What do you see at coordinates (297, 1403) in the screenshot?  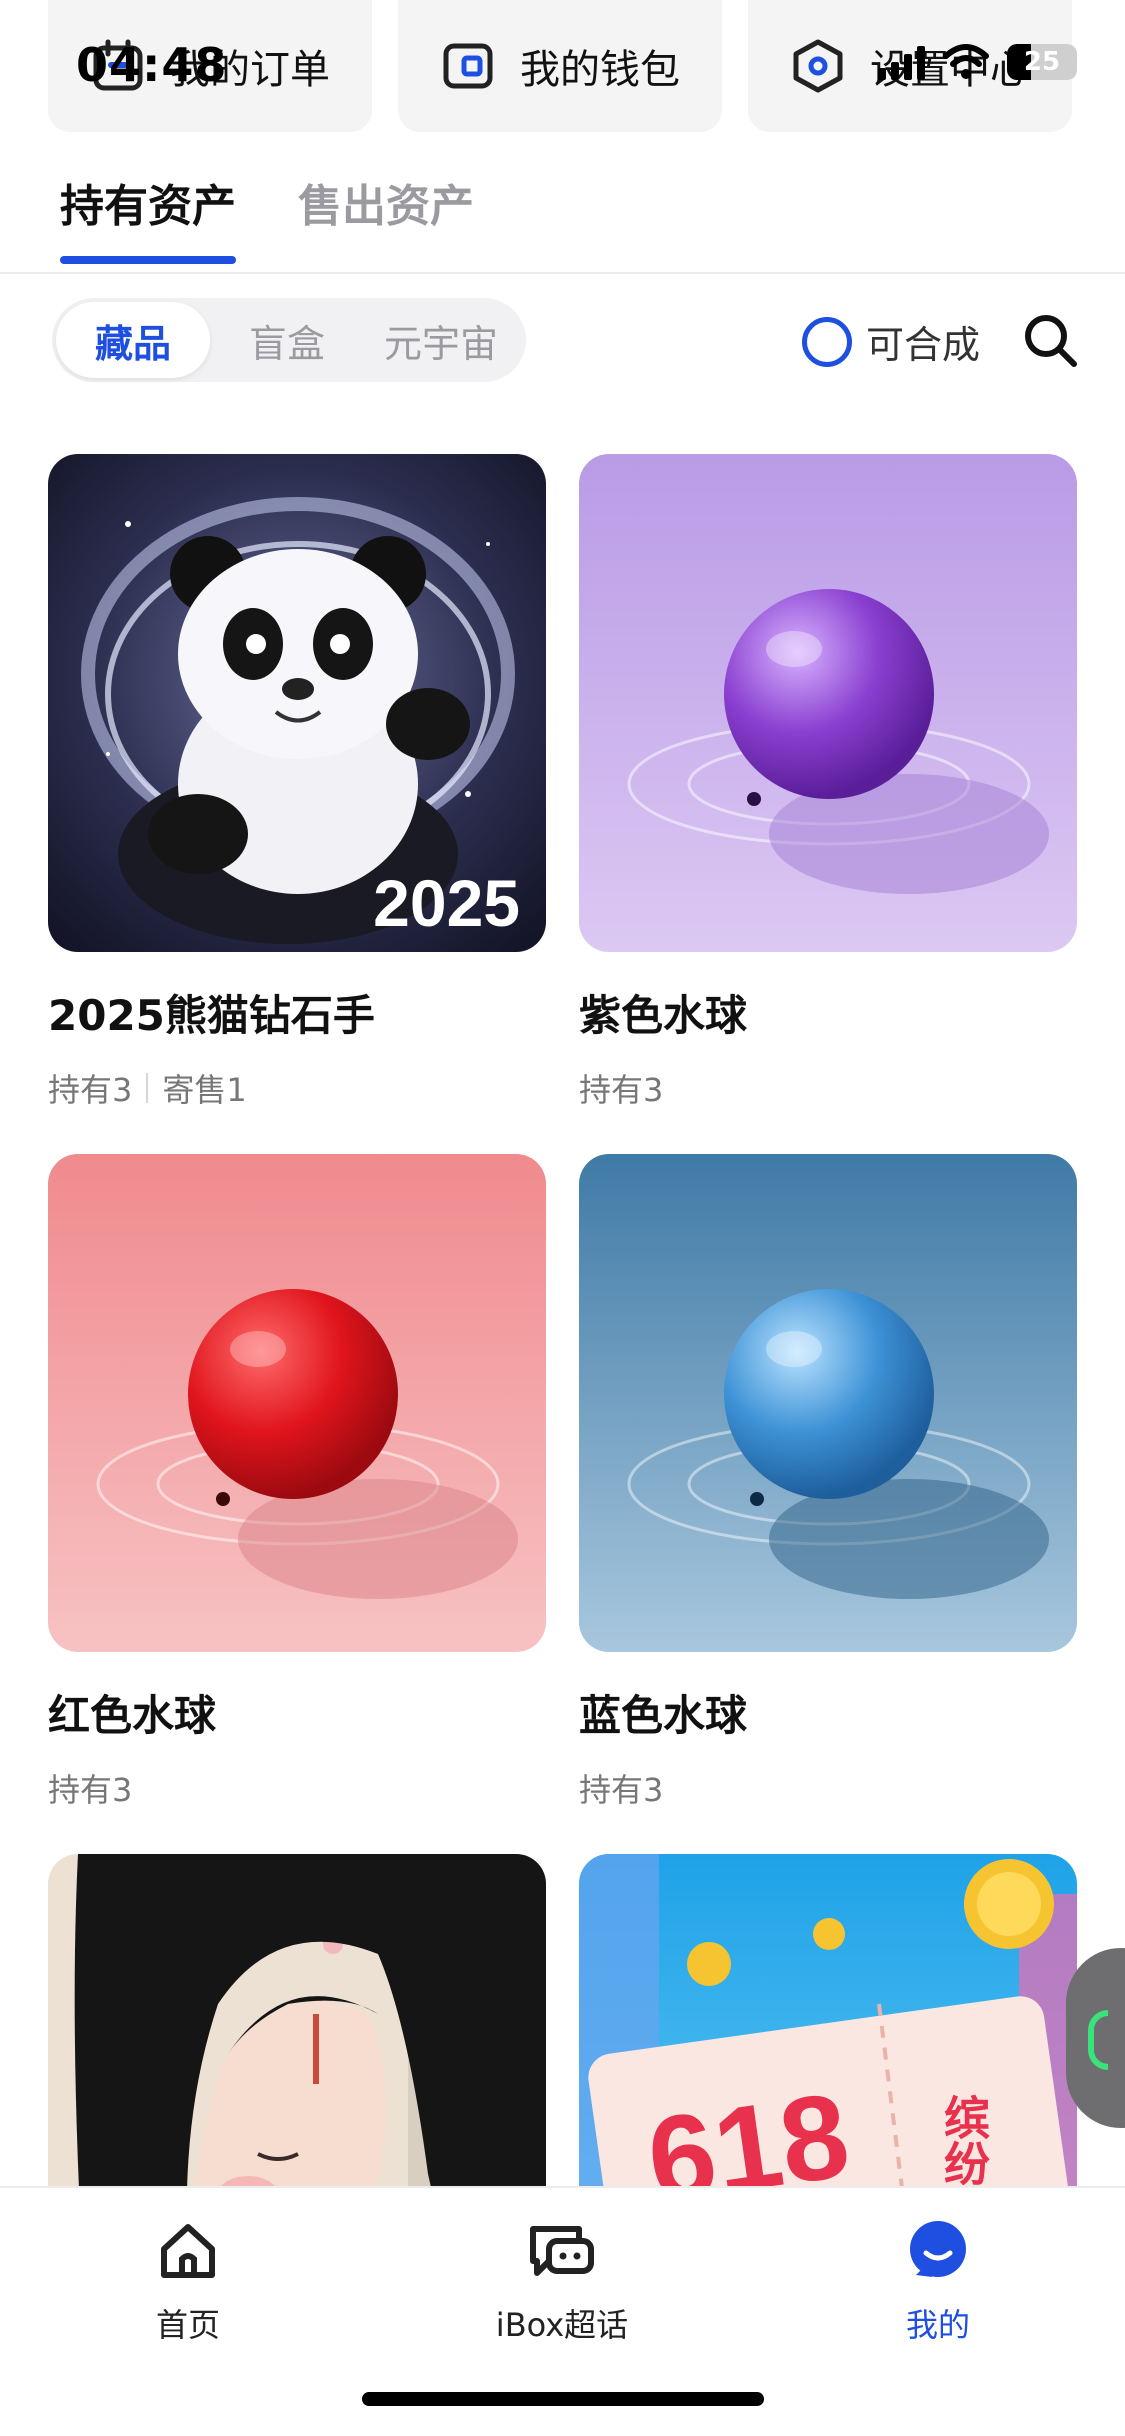 I see `red-balloon-image` at bounding box center [297, 1403].